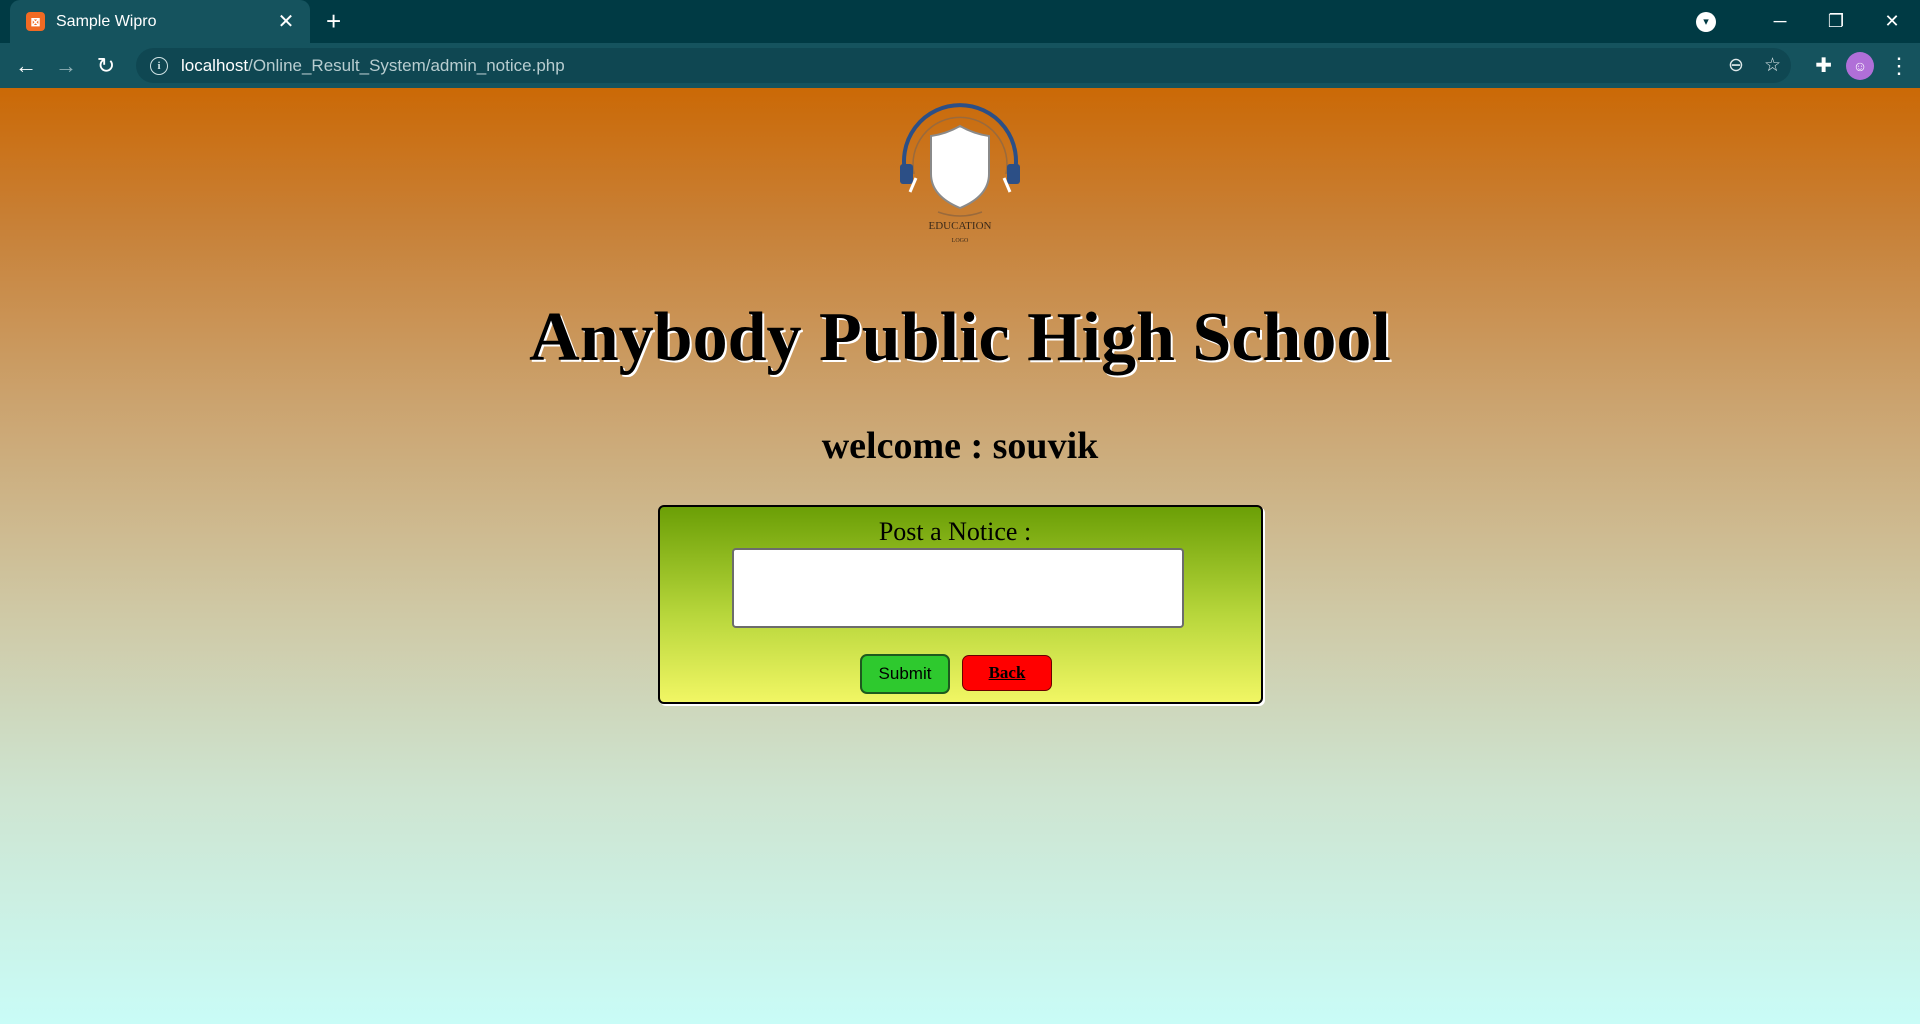 This screenshot has height=1024, width=1920. I want to click on notice-textarea, so click(958, 588).